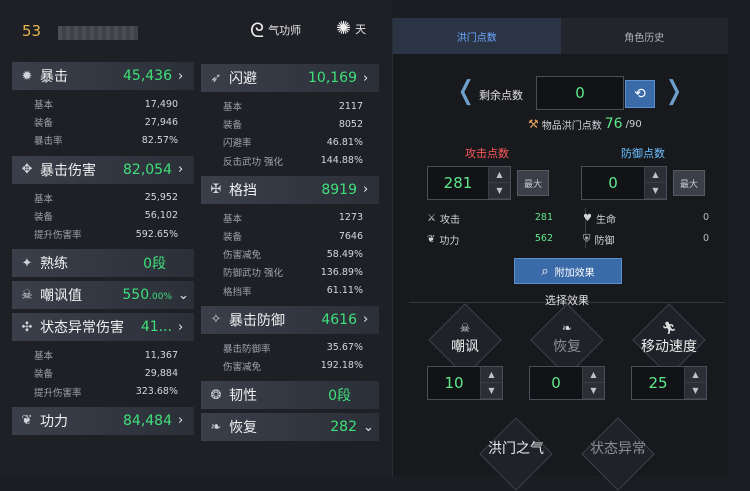 This screenshot has height=491, width=750. Describe the element at coordinates (161, 198) in the screenshot. I see `row-value: 25,952` at that location.